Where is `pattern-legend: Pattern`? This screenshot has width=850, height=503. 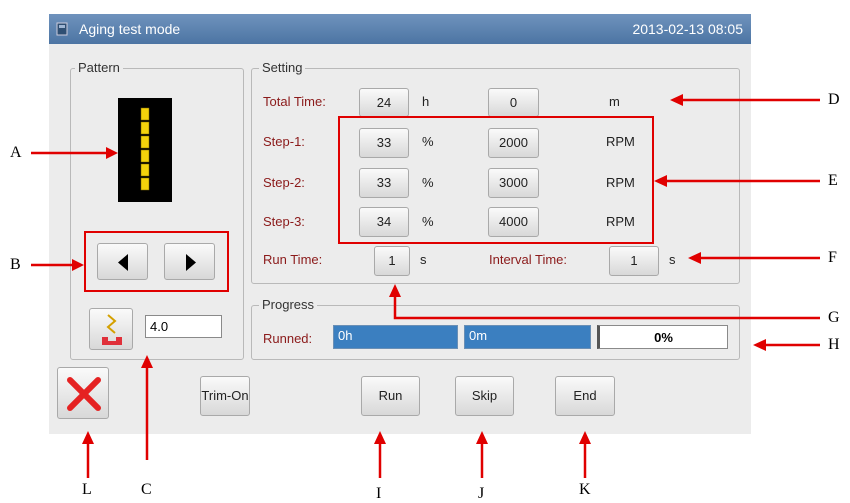
pattern-legend: Pattern is located at coordinates (99, 67).